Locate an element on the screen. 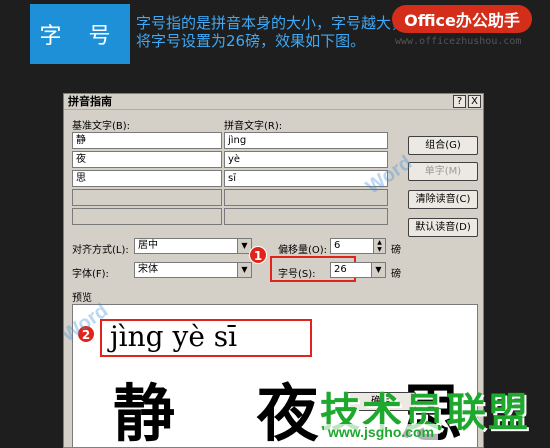 This screenshot has width=550, height=448. font-value: 宋体 is located at coordinates (148, 269).